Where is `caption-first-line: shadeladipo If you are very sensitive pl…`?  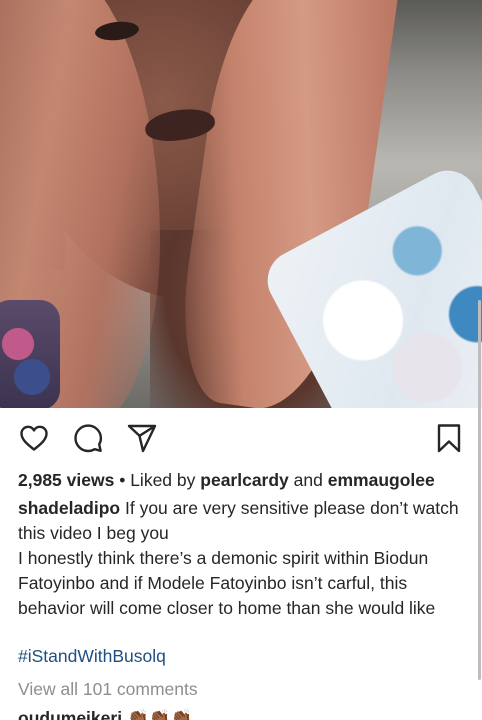 caption-first-line: shadeladipo If you are very sensitive pl… is located at coordinates (243, 521).